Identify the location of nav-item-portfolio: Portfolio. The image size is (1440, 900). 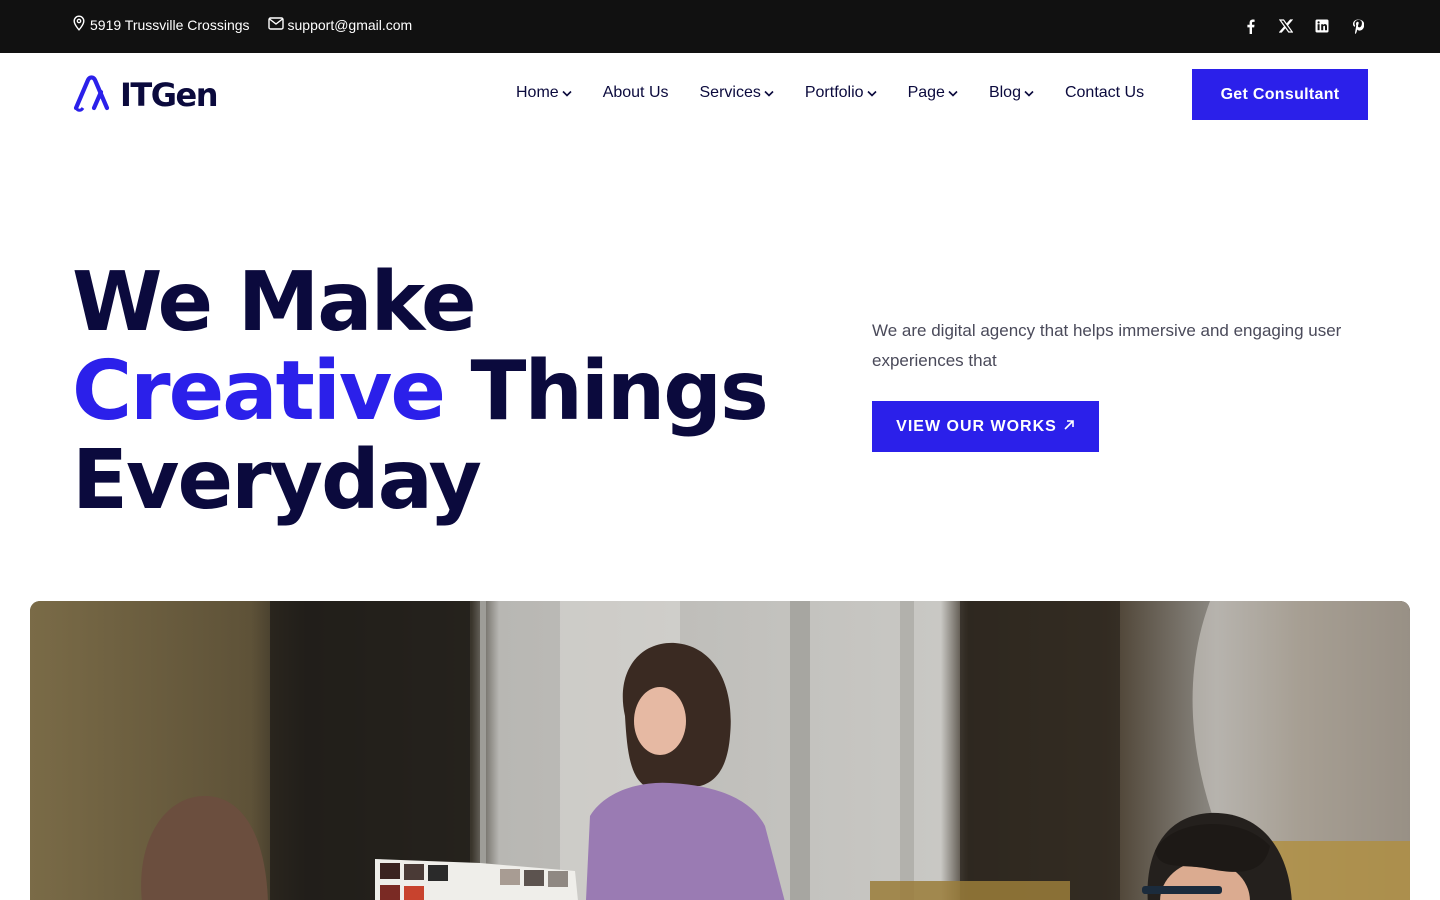
(841, 93).